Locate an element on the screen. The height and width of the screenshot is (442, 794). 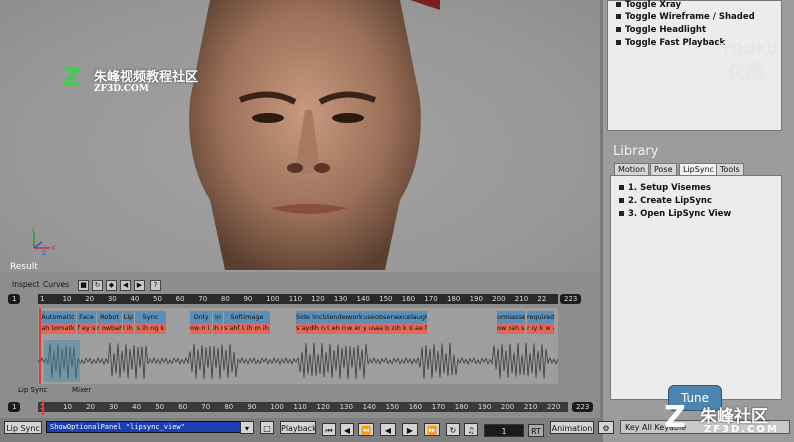
lower-playhead is located at coordinates (43, 408).